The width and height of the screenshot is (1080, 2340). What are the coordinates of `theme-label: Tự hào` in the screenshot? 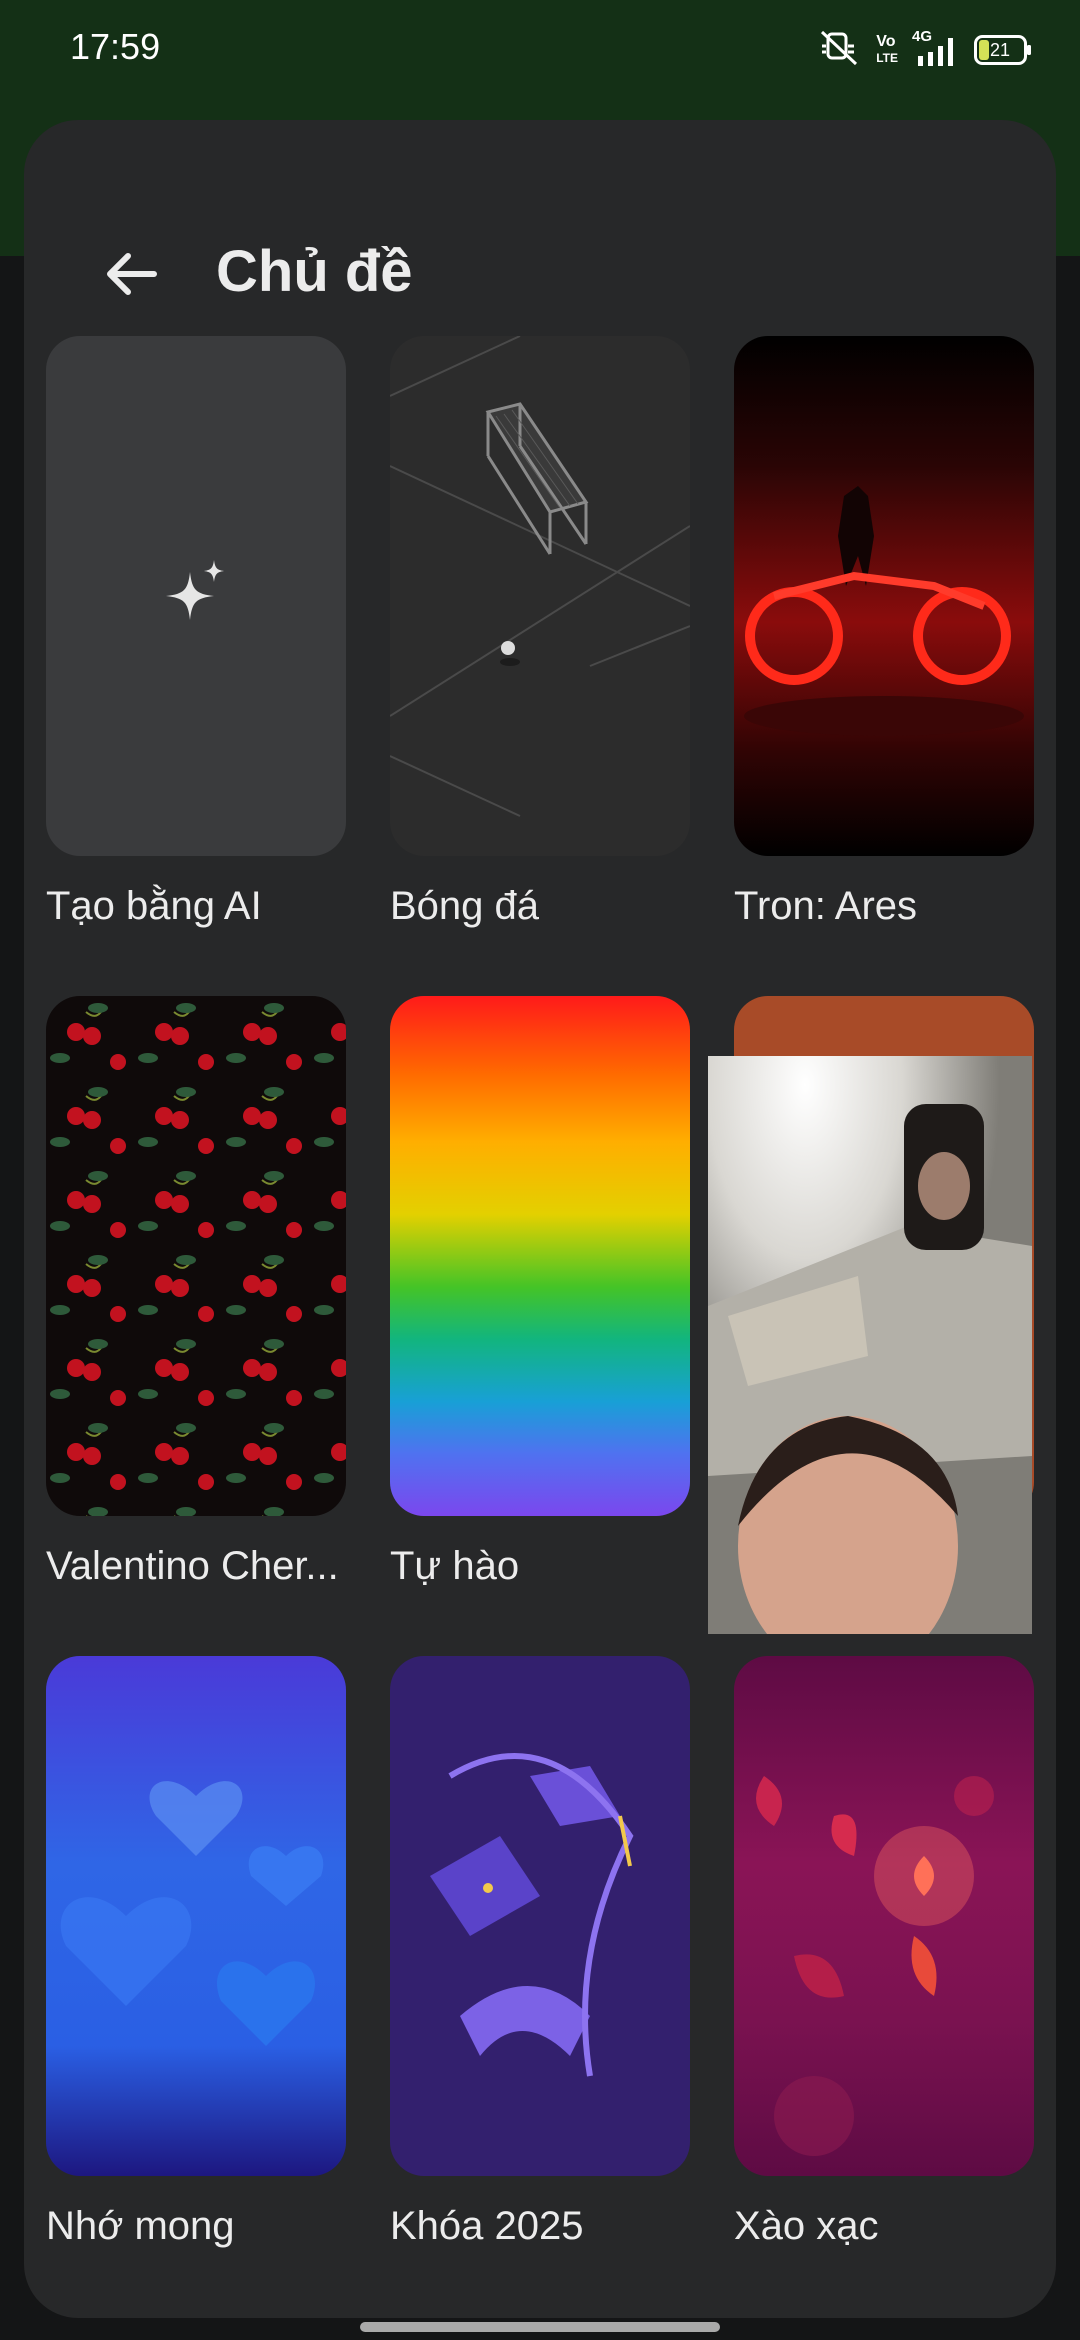 It's located at (455, 1566).